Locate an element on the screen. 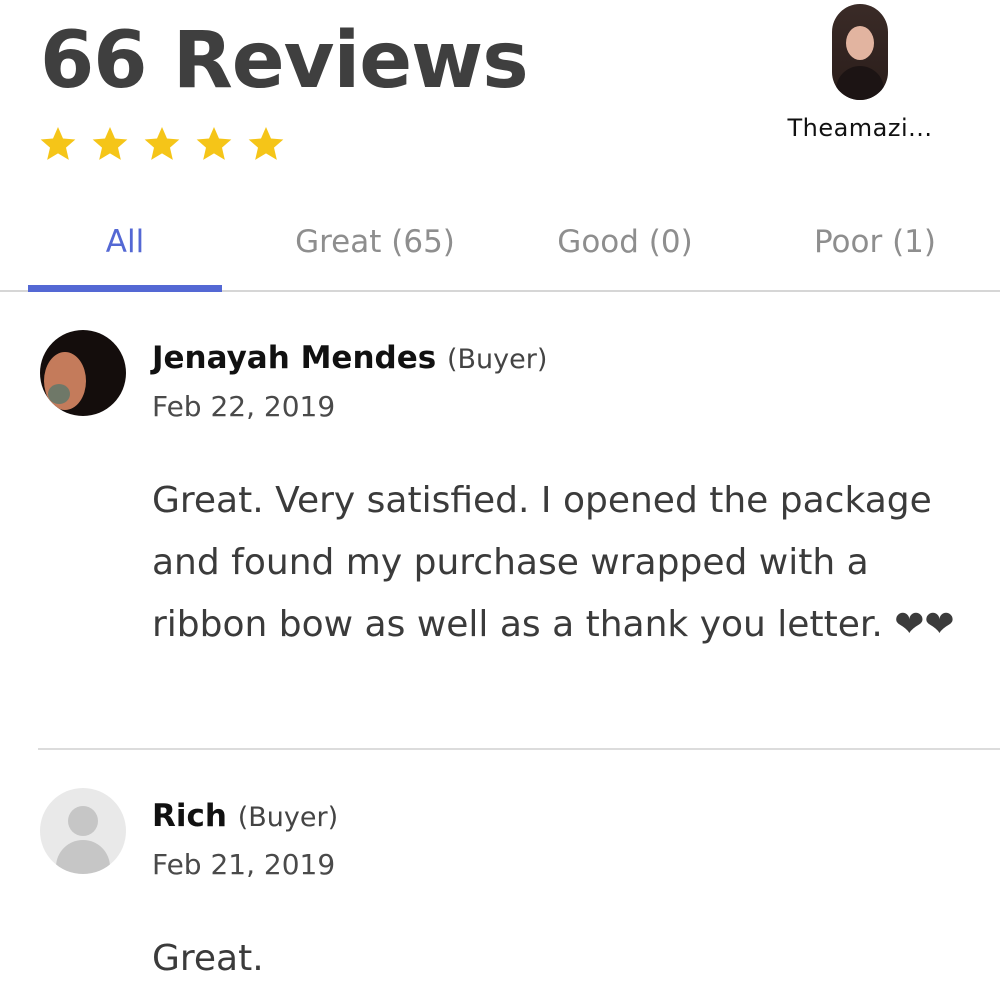 This screenshot has width=1000, height=998. reviewer-name: Rich is located at coordinates (189, 816).